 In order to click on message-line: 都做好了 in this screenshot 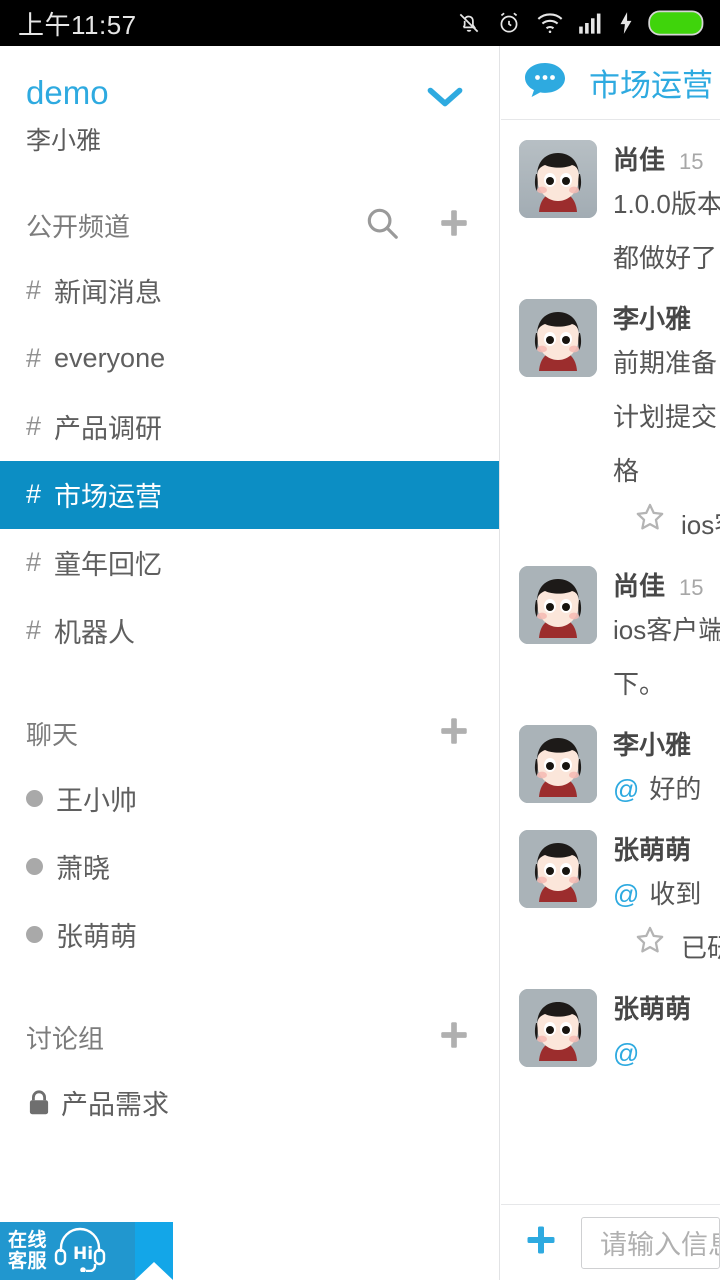, I will do `click(665, 258)`.